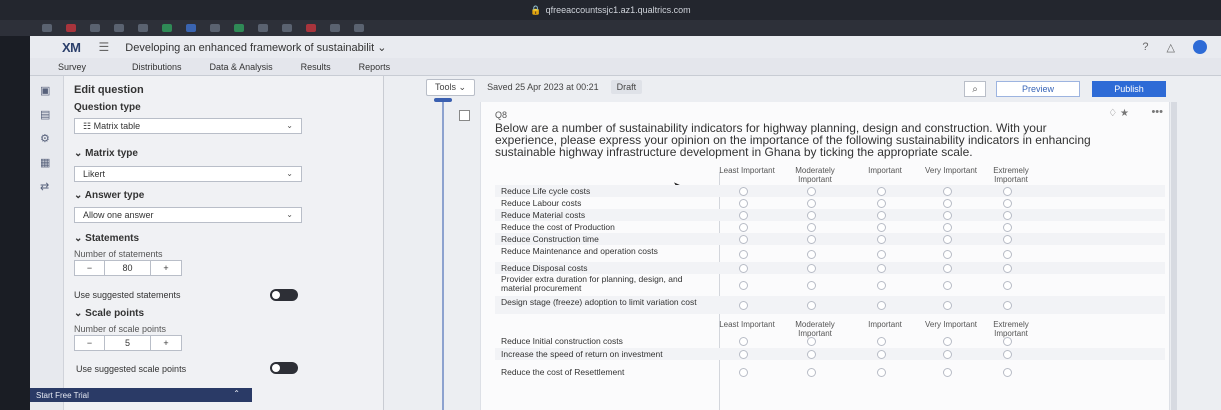 The image size is (1221, 410). Describe the element at coordinates (45, 138) in the screenshot. I see `look-and-feel-icon: ⚙` at that location.